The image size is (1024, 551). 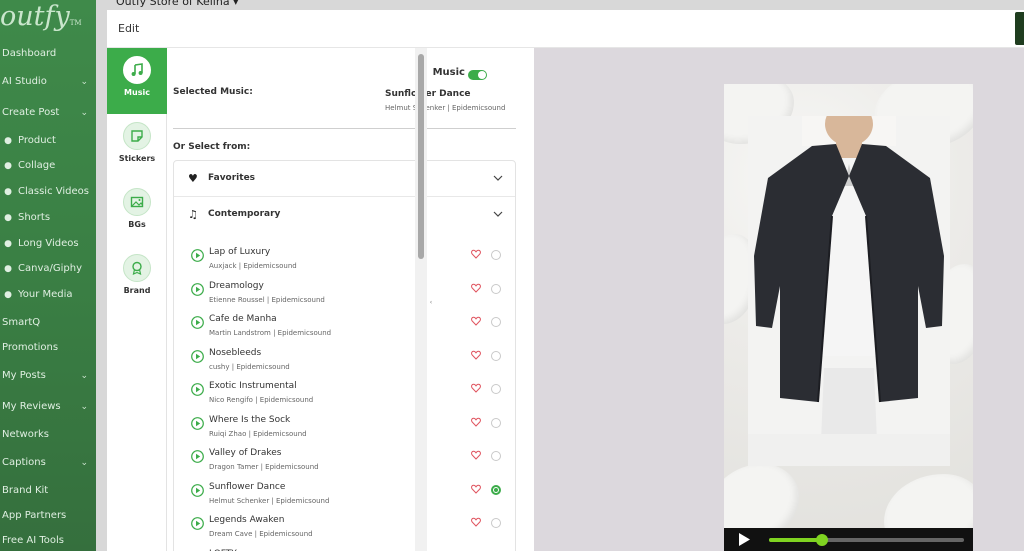 What do you see at coordinates (41, 20) in the screenshot?
I see `app-logo: outfyTM` at bounding box center [41, 20].